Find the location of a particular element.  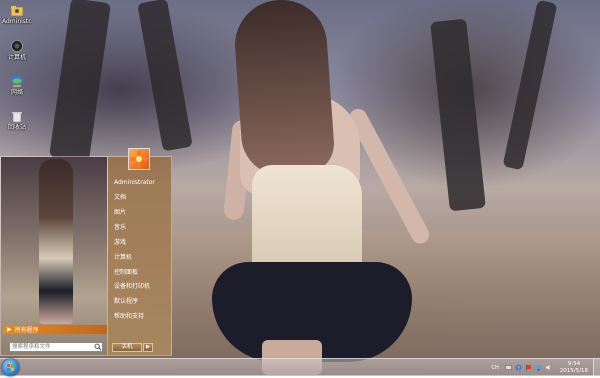

start-menu-left-pane: ▶ 所有程序 is located at coordinates (54, 256).